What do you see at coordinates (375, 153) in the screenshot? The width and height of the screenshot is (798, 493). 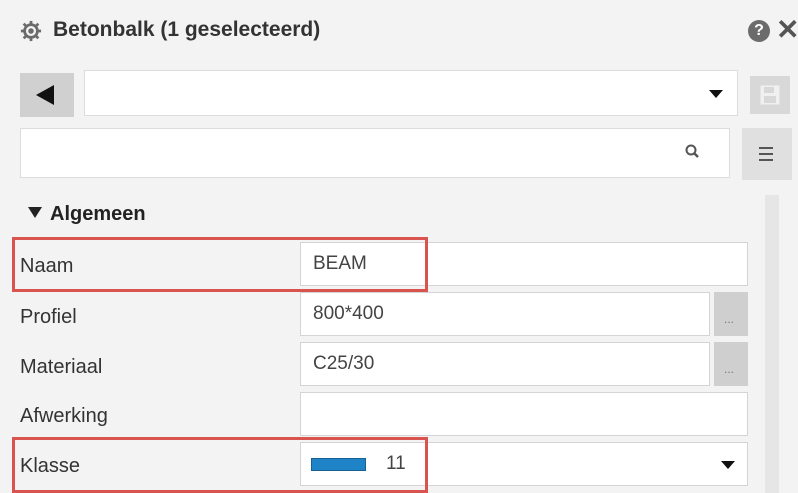 I see `search-input` at bounding box center [375, 153].